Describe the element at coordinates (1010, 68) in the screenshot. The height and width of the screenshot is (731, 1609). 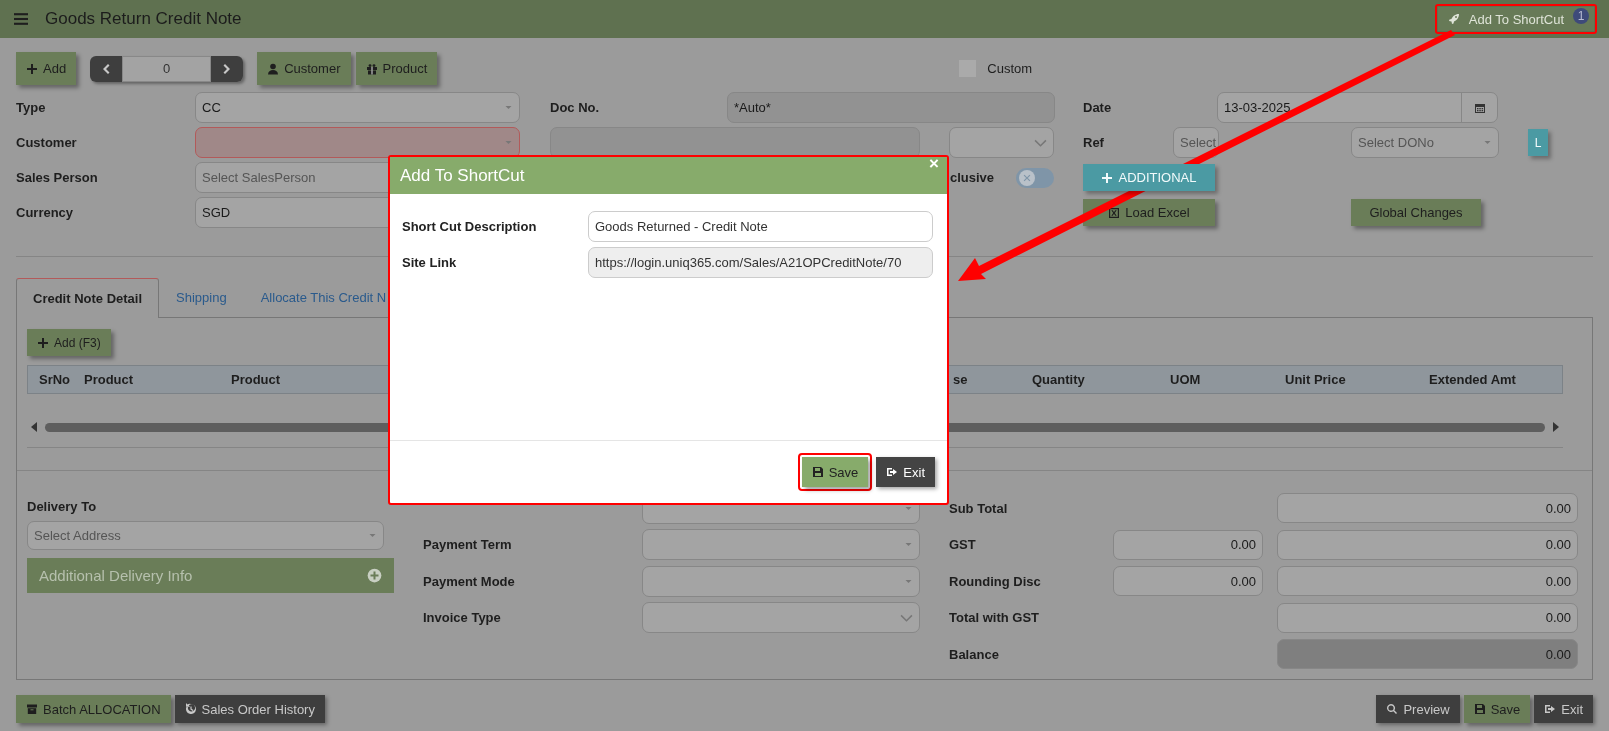
I see `checkbox-label: Custom` at that location.